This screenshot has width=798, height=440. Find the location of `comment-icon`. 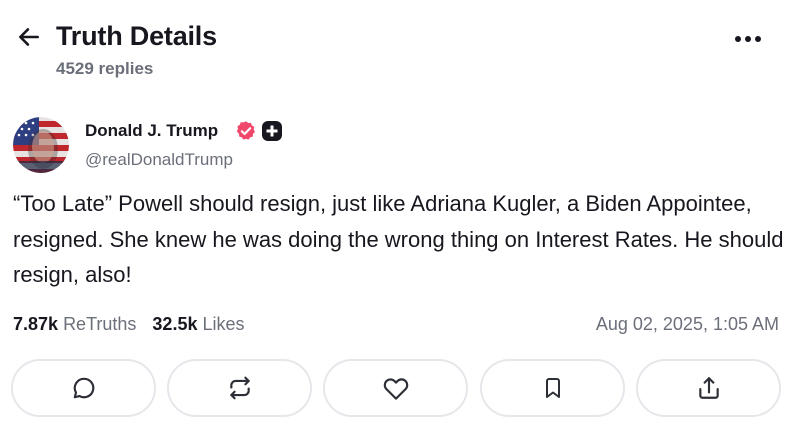

comment-icon is located at coordinates (83, 388).